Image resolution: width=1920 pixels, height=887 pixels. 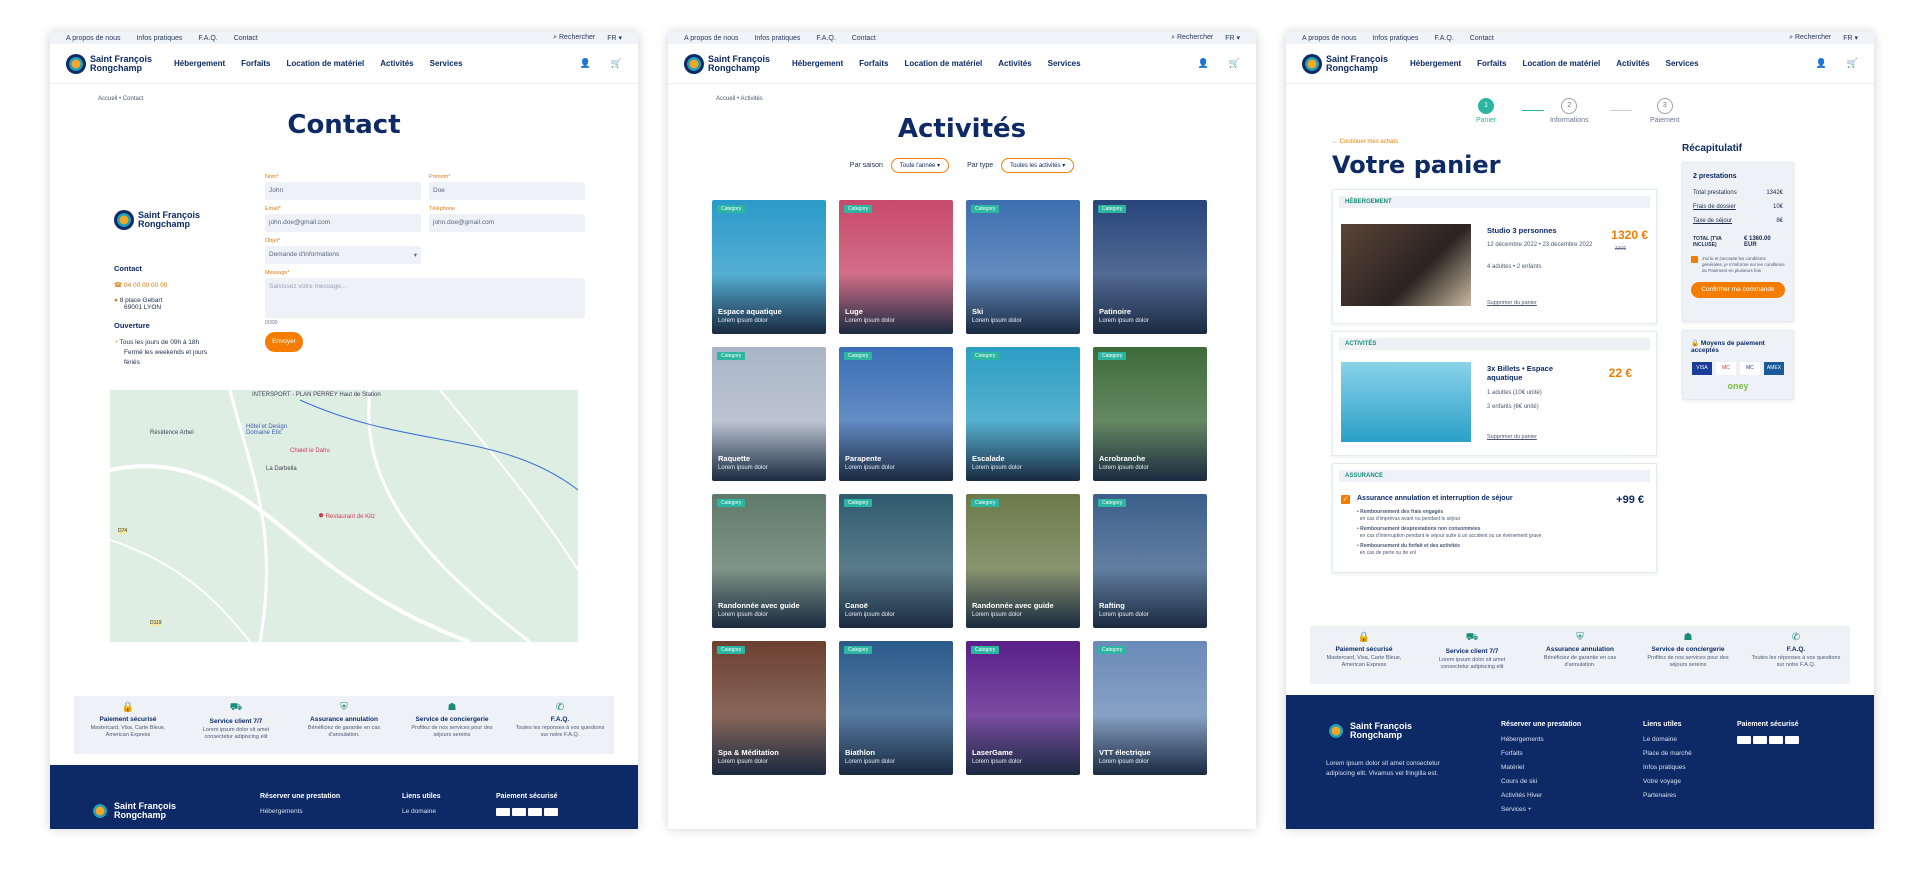 What do you see at coordinates (1690, 795) in the screenshot?
I see `footer-link: Partenaires` at bounding box center [1690, 795].